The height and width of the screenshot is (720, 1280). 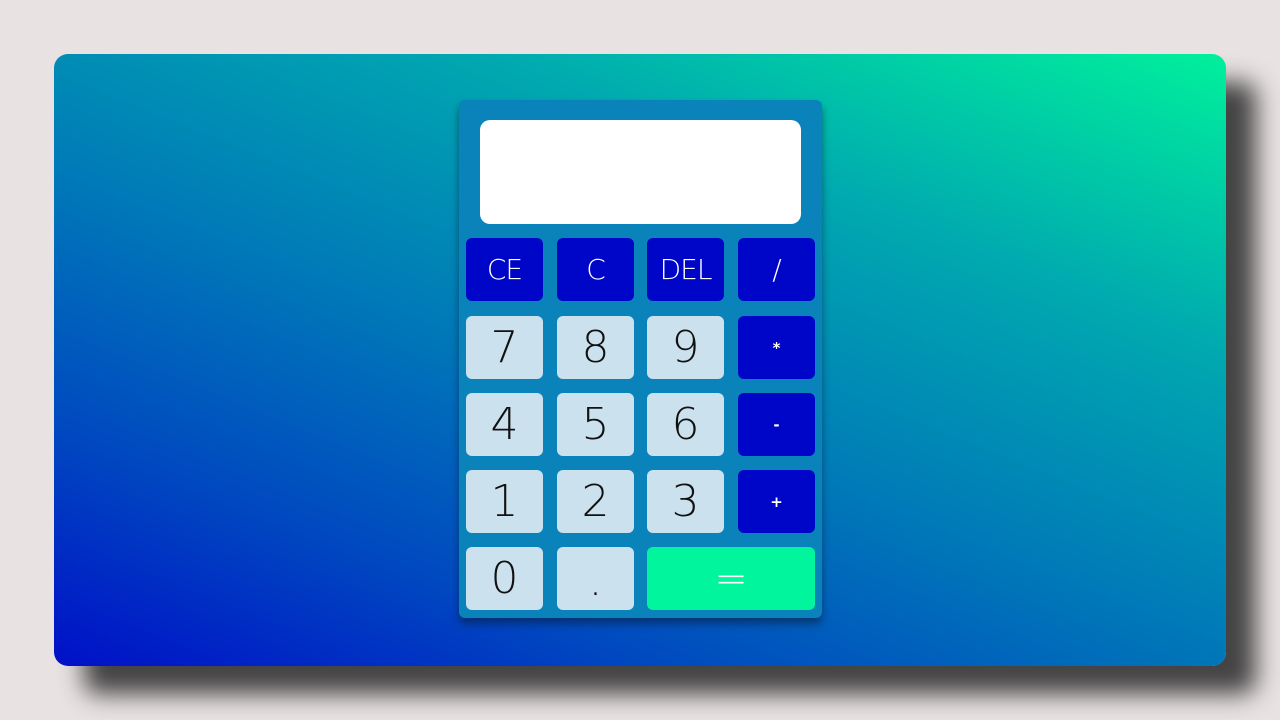 I want to click on delete-button: DEL, so click(x=685, y=269).